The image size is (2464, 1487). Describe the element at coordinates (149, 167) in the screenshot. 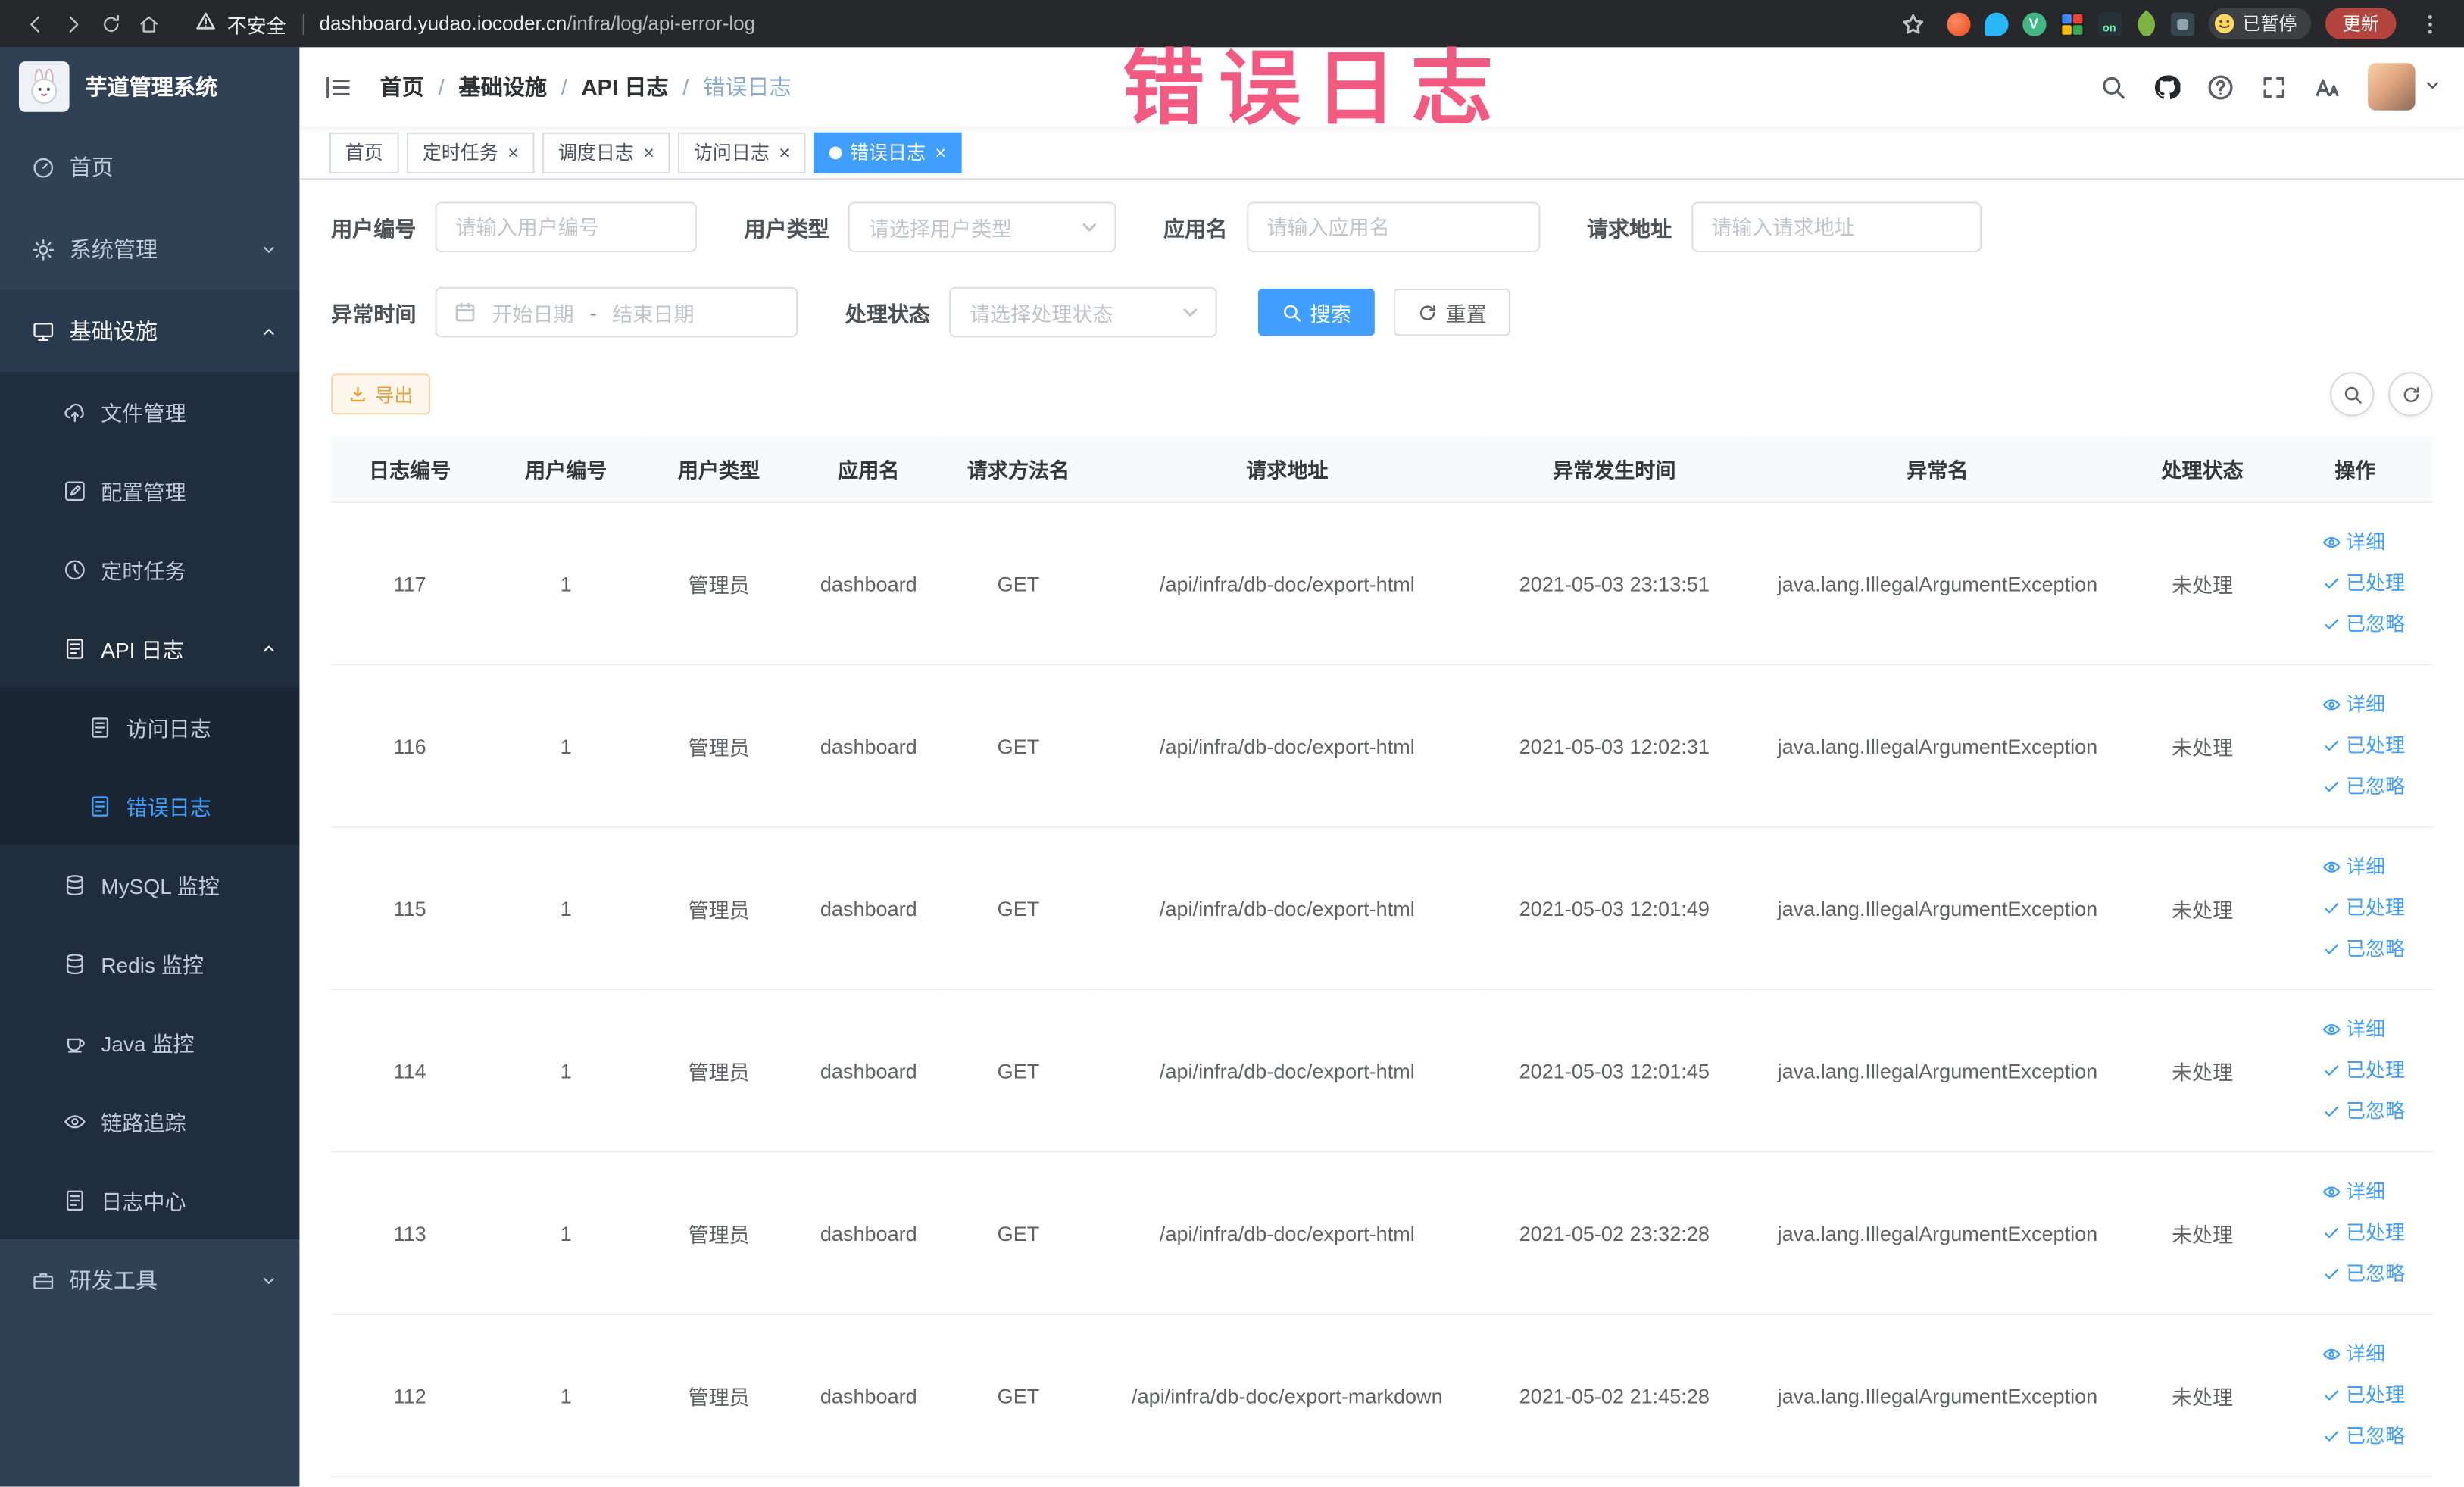

I see `sidebar-item-home: 首页` at that location.